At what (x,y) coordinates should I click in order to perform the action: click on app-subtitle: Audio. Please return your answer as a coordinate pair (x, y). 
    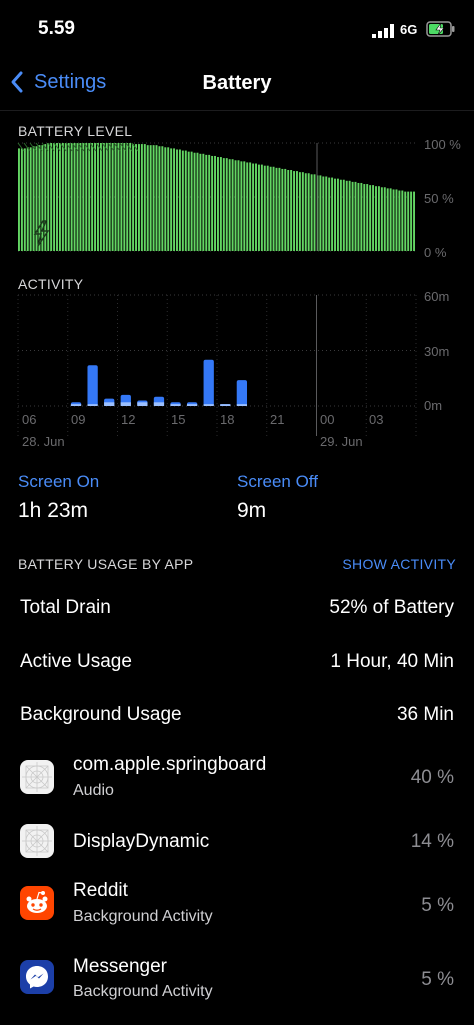
    Looking at the image, I should click on (93, 790).